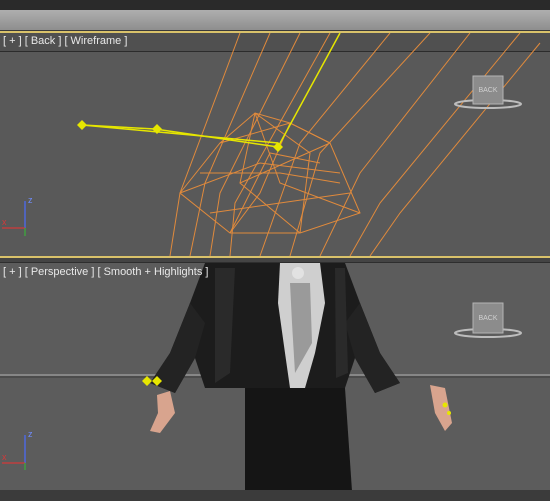 This screenshot has height=501, width=550. Describe the element at coordinates (275, 495) in the screenshot. I see `status-strip` at that location.